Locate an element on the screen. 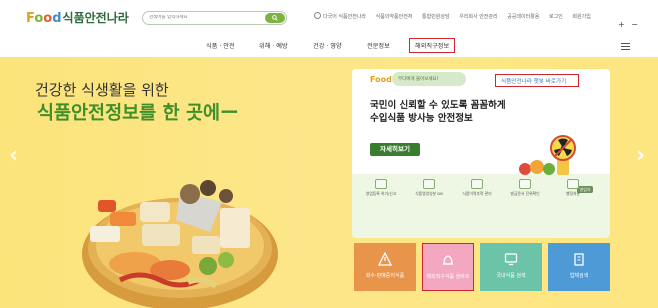 Image resolution: width=658 pixels, height=308 pixels. quick-item: 영업등록 허가/신고 is located at coordinates (381, 193).